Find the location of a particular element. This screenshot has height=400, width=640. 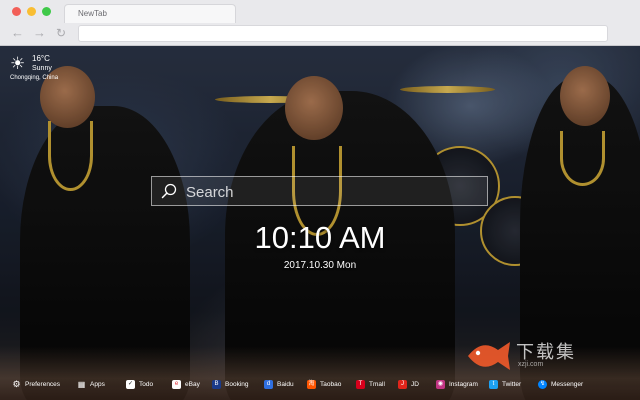

shortcut-twitter: t Twitter is located at coordinates (505, 384).